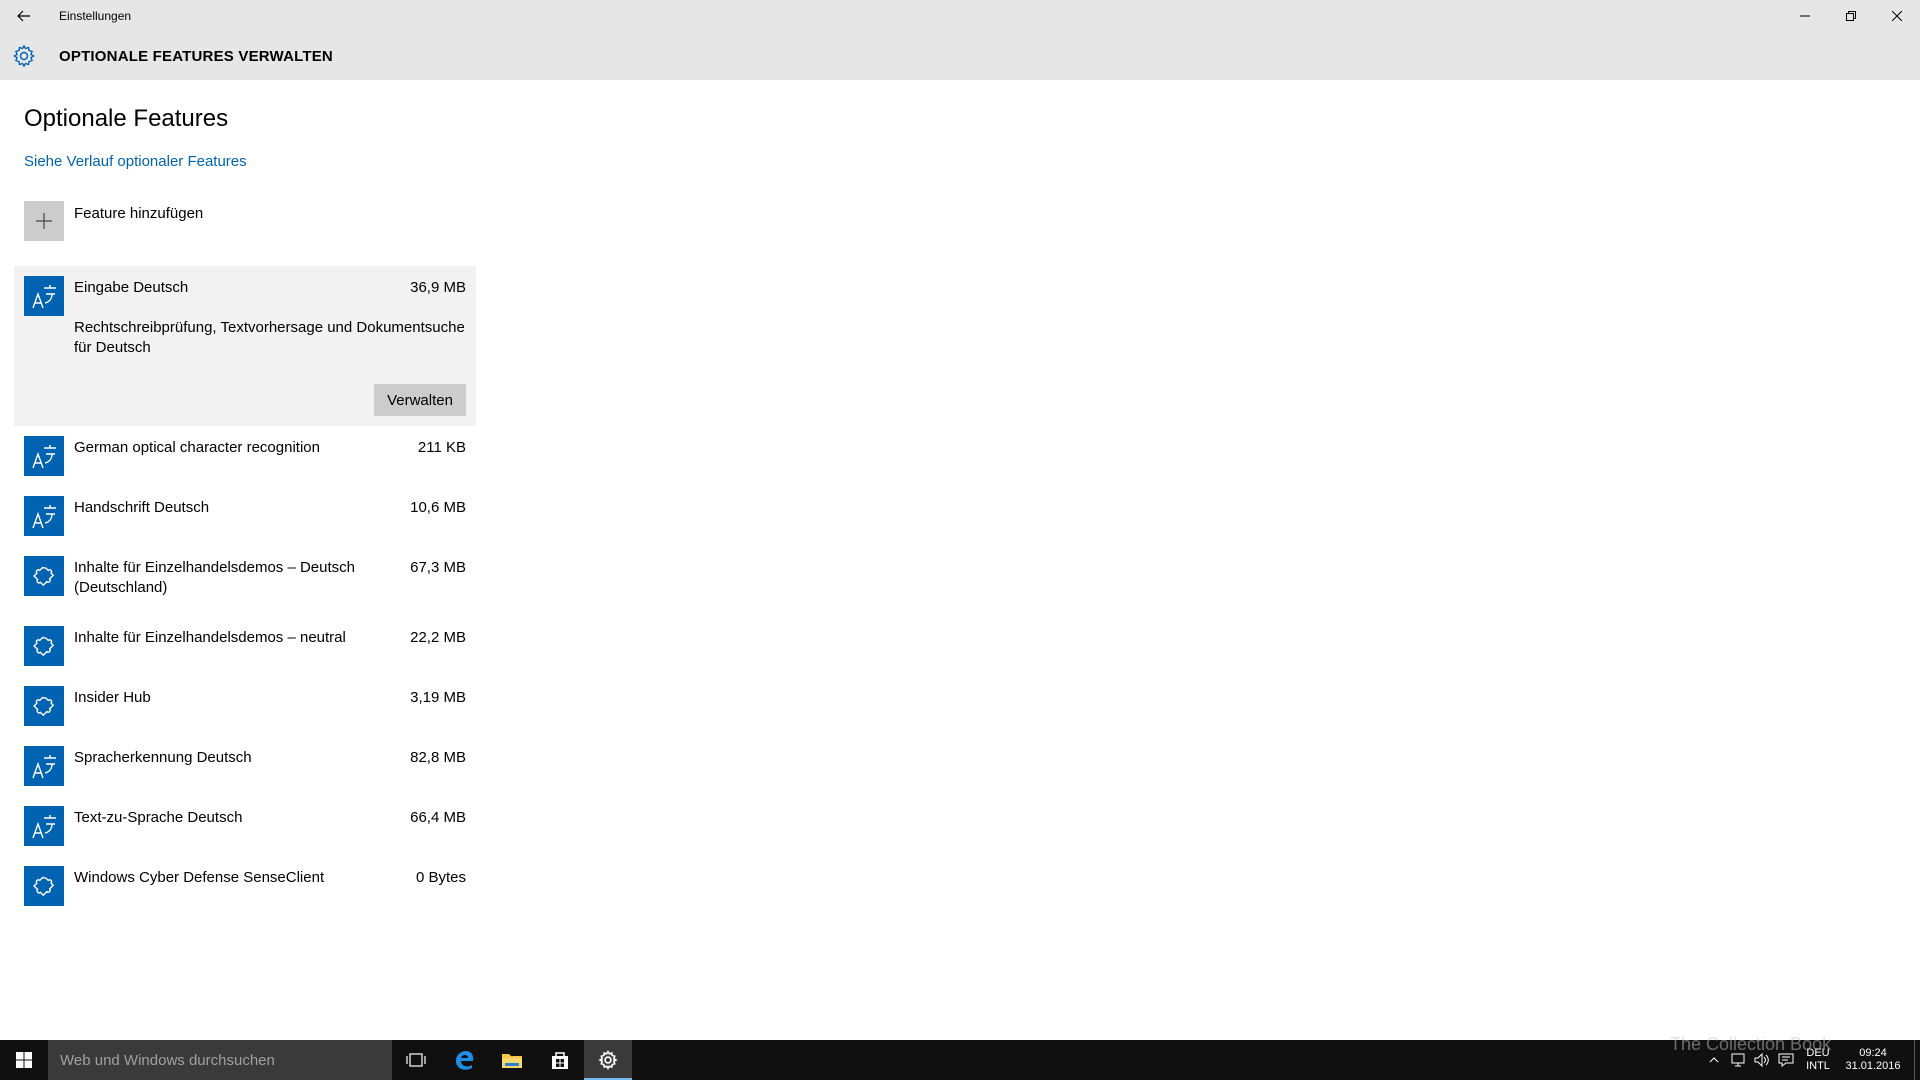 The height and width of the screenshot is (1080, 1920). I want to click on close-icon, so click(1897, 16).